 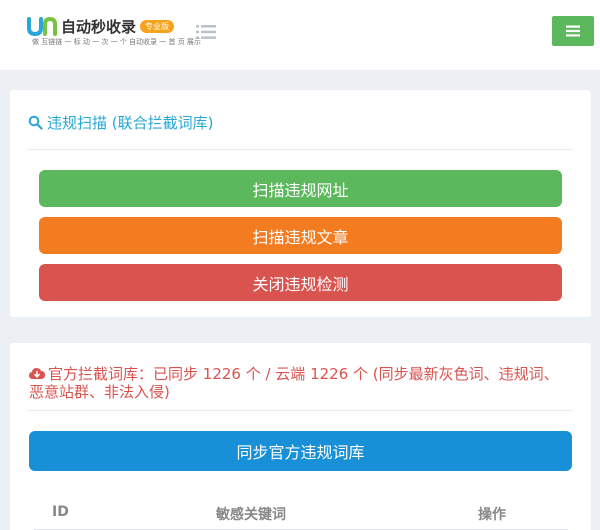 I want to click on column-keyword: 敏感关键词, so click(x=251, y=515).